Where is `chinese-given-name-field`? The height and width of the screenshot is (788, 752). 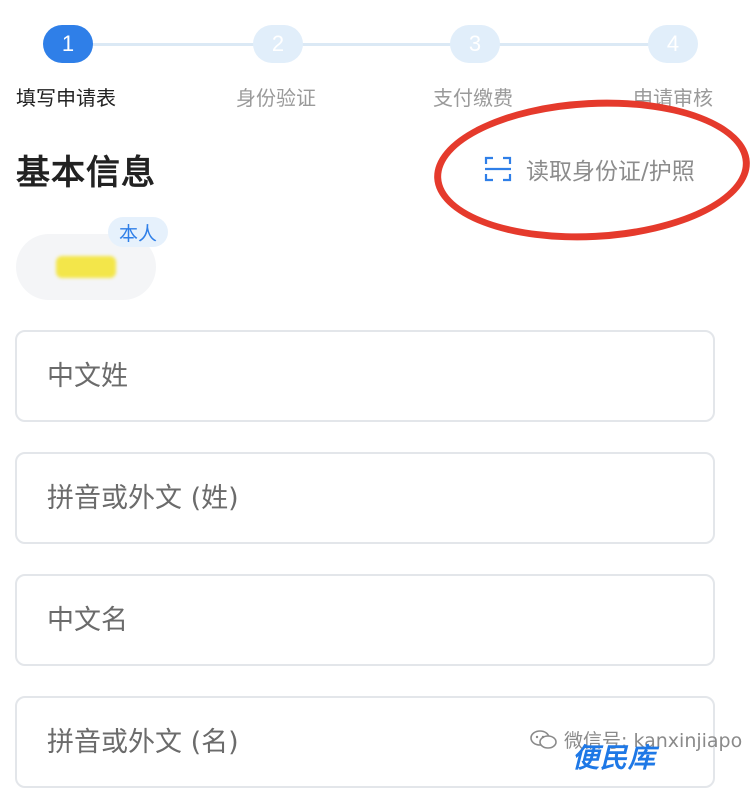
chinese-given-name-field is located at coordinates (365, 620).